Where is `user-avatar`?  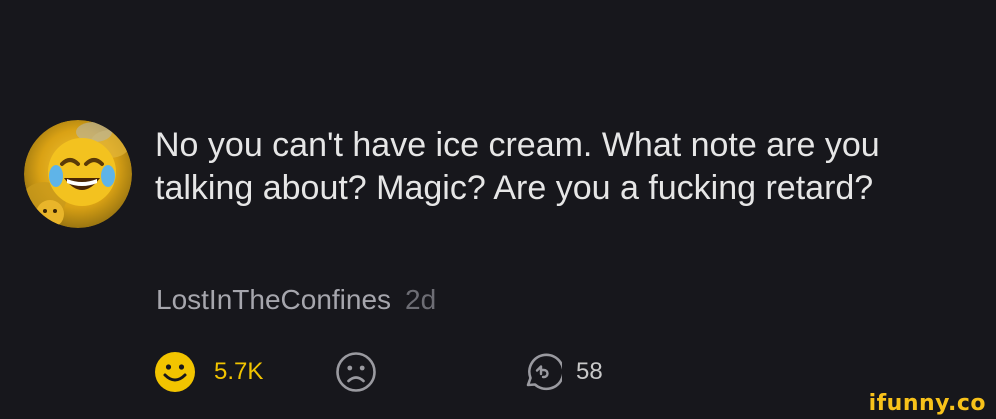 user-avatar is located at coordinates (78, 174).